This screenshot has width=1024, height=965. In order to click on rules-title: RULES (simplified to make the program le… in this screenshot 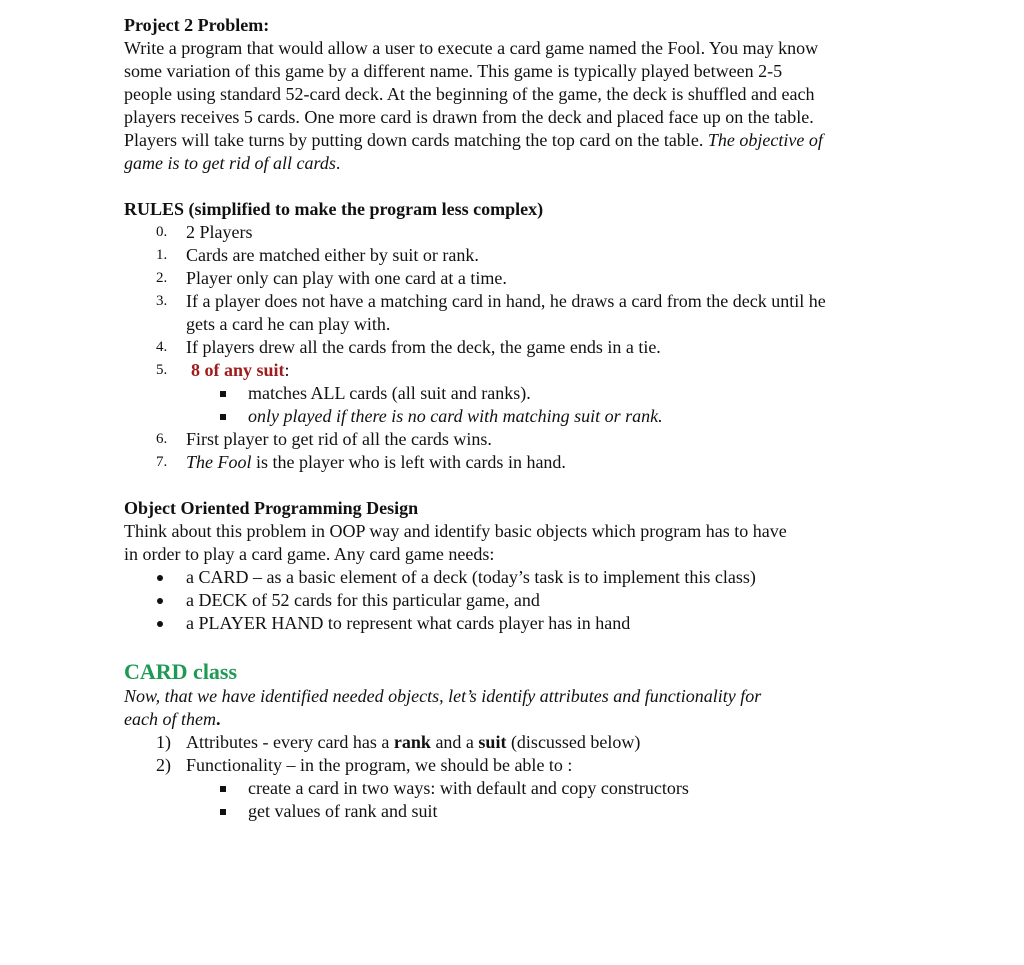, I will do `click(334, 209)`.